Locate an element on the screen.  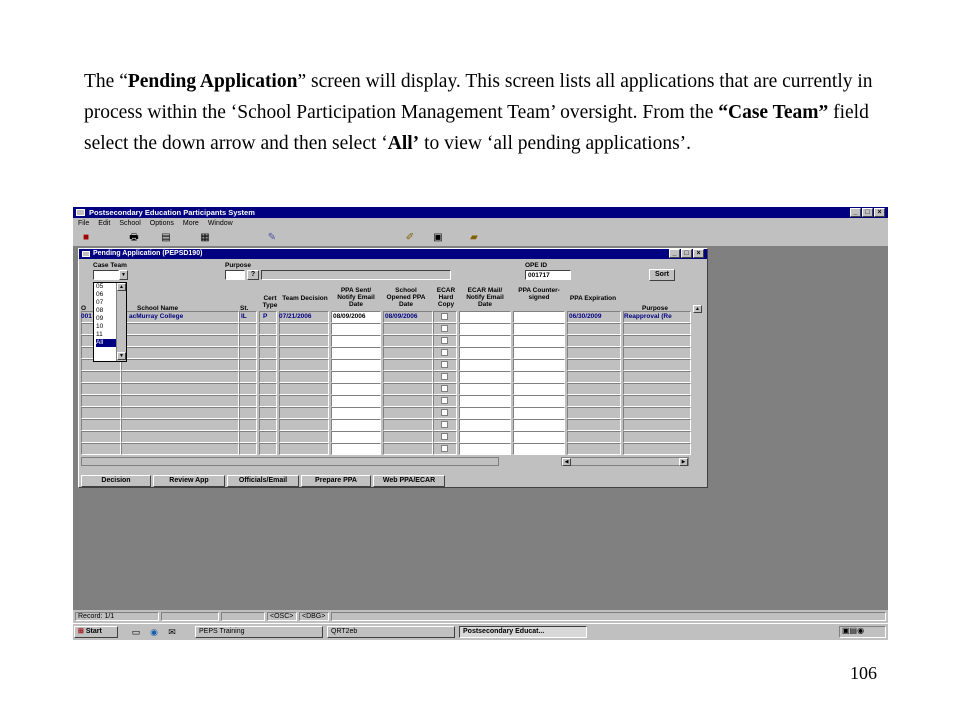
print-preview-icon: ▤ is located at coordinates (166, 238).